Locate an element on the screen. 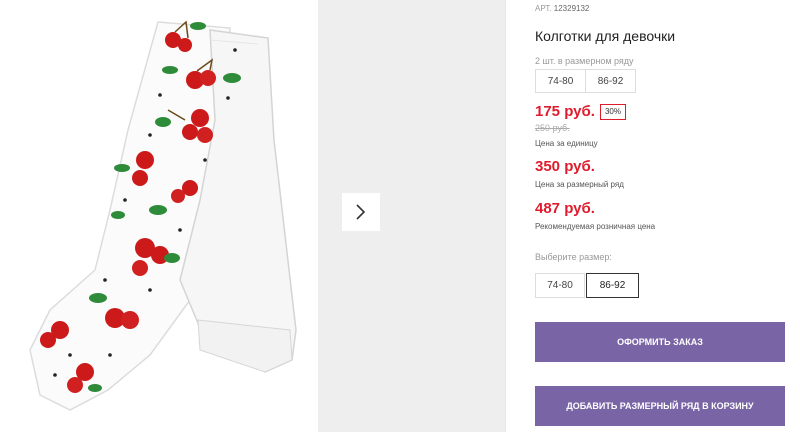  product-title: Колготки для девочки is located at coordinates (605, 36).